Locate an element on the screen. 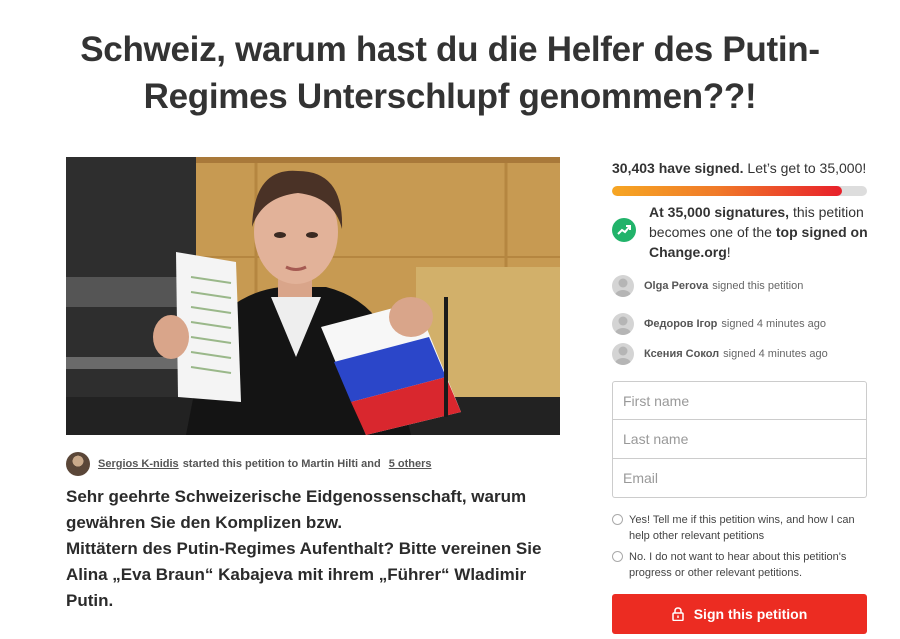 The image size is (900, 639). sign-form is located at coordinates (739, 439).